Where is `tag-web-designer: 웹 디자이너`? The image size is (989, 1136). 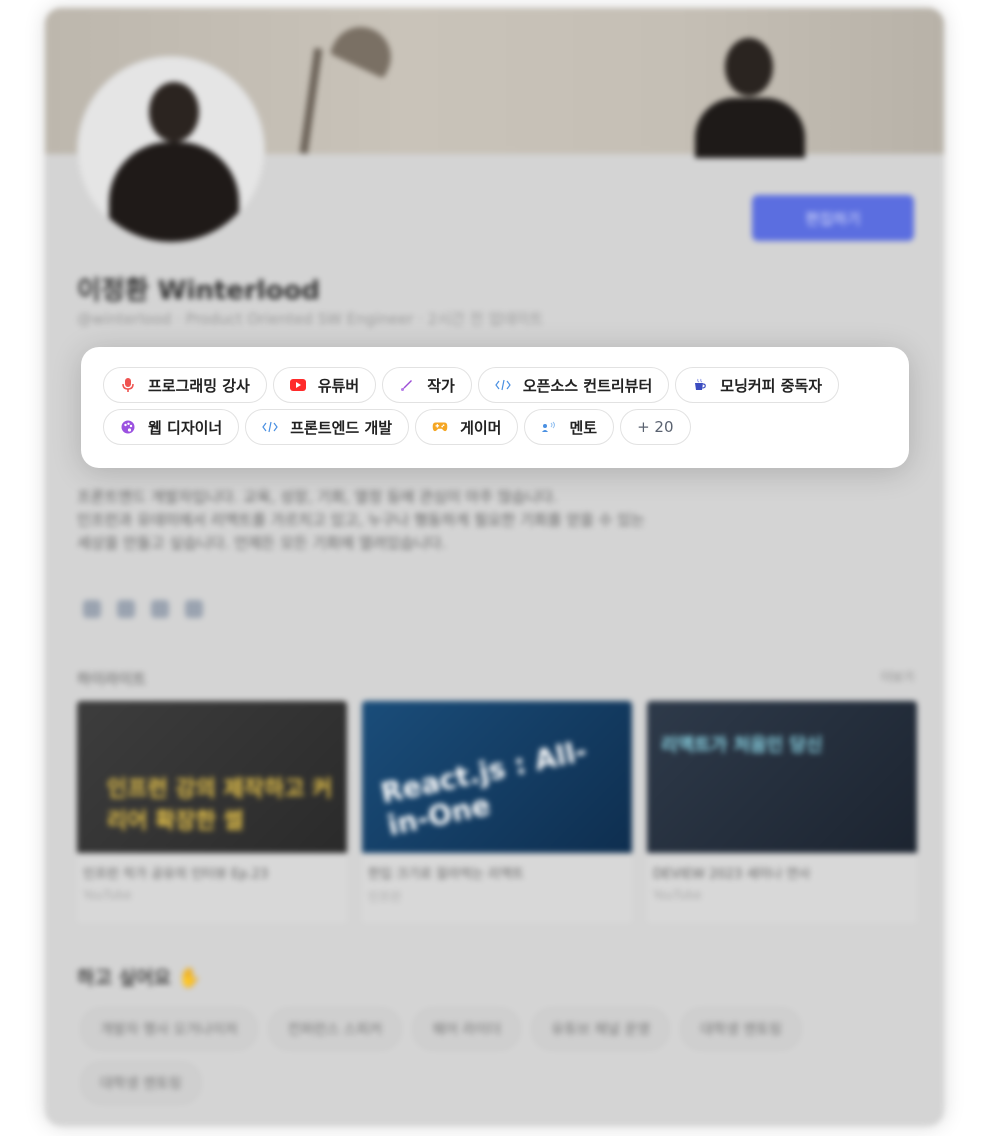 tag-web-designer: 웹 디자이너 is located at coordinates (171, 427).